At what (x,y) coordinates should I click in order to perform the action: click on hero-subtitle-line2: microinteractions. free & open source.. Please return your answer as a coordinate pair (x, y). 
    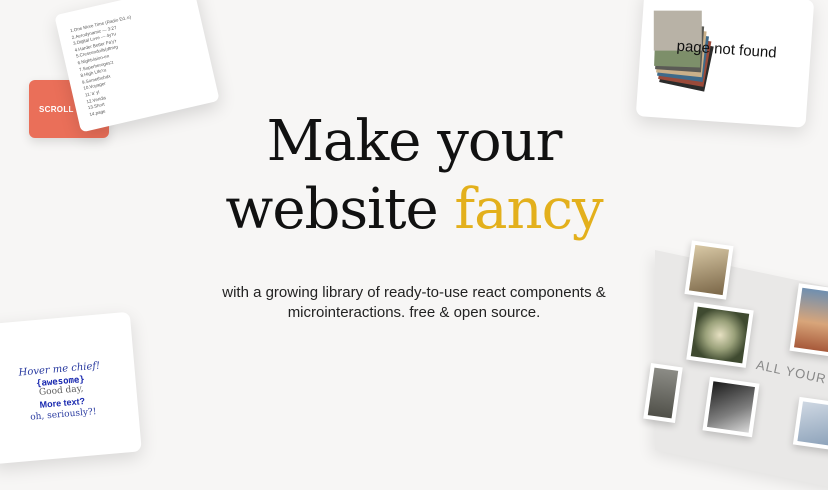
    Looking at the image, I should click on (414, 312).